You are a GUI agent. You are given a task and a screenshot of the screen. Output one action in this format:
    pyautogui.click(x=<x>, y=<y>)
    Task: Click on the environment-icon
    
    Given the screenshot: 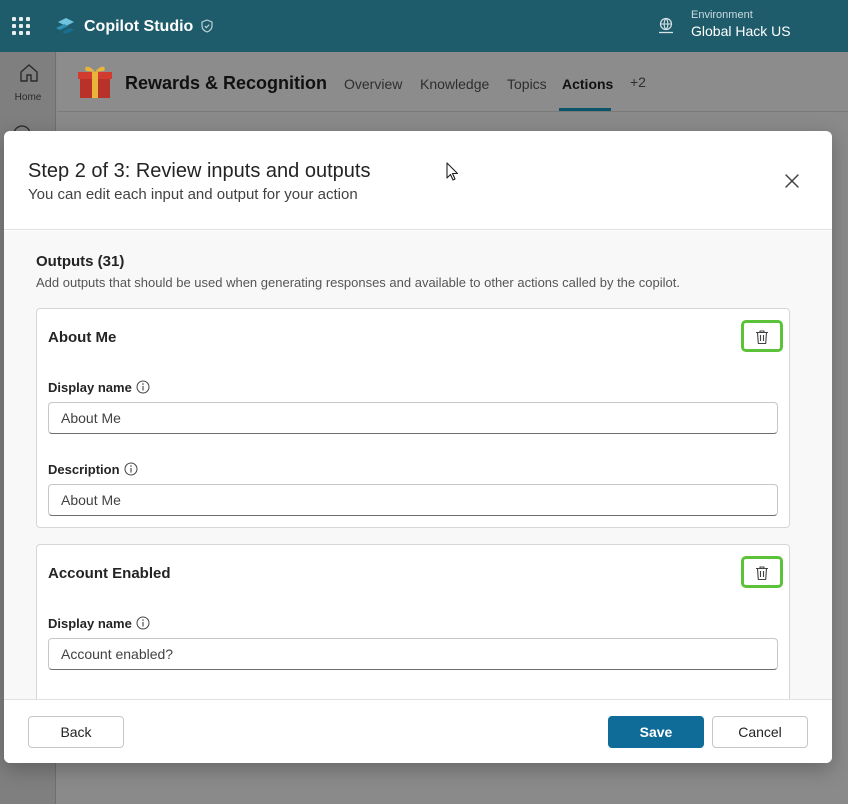 What is the action you would take?
    pyautogui.click(x=666, y=26)
    